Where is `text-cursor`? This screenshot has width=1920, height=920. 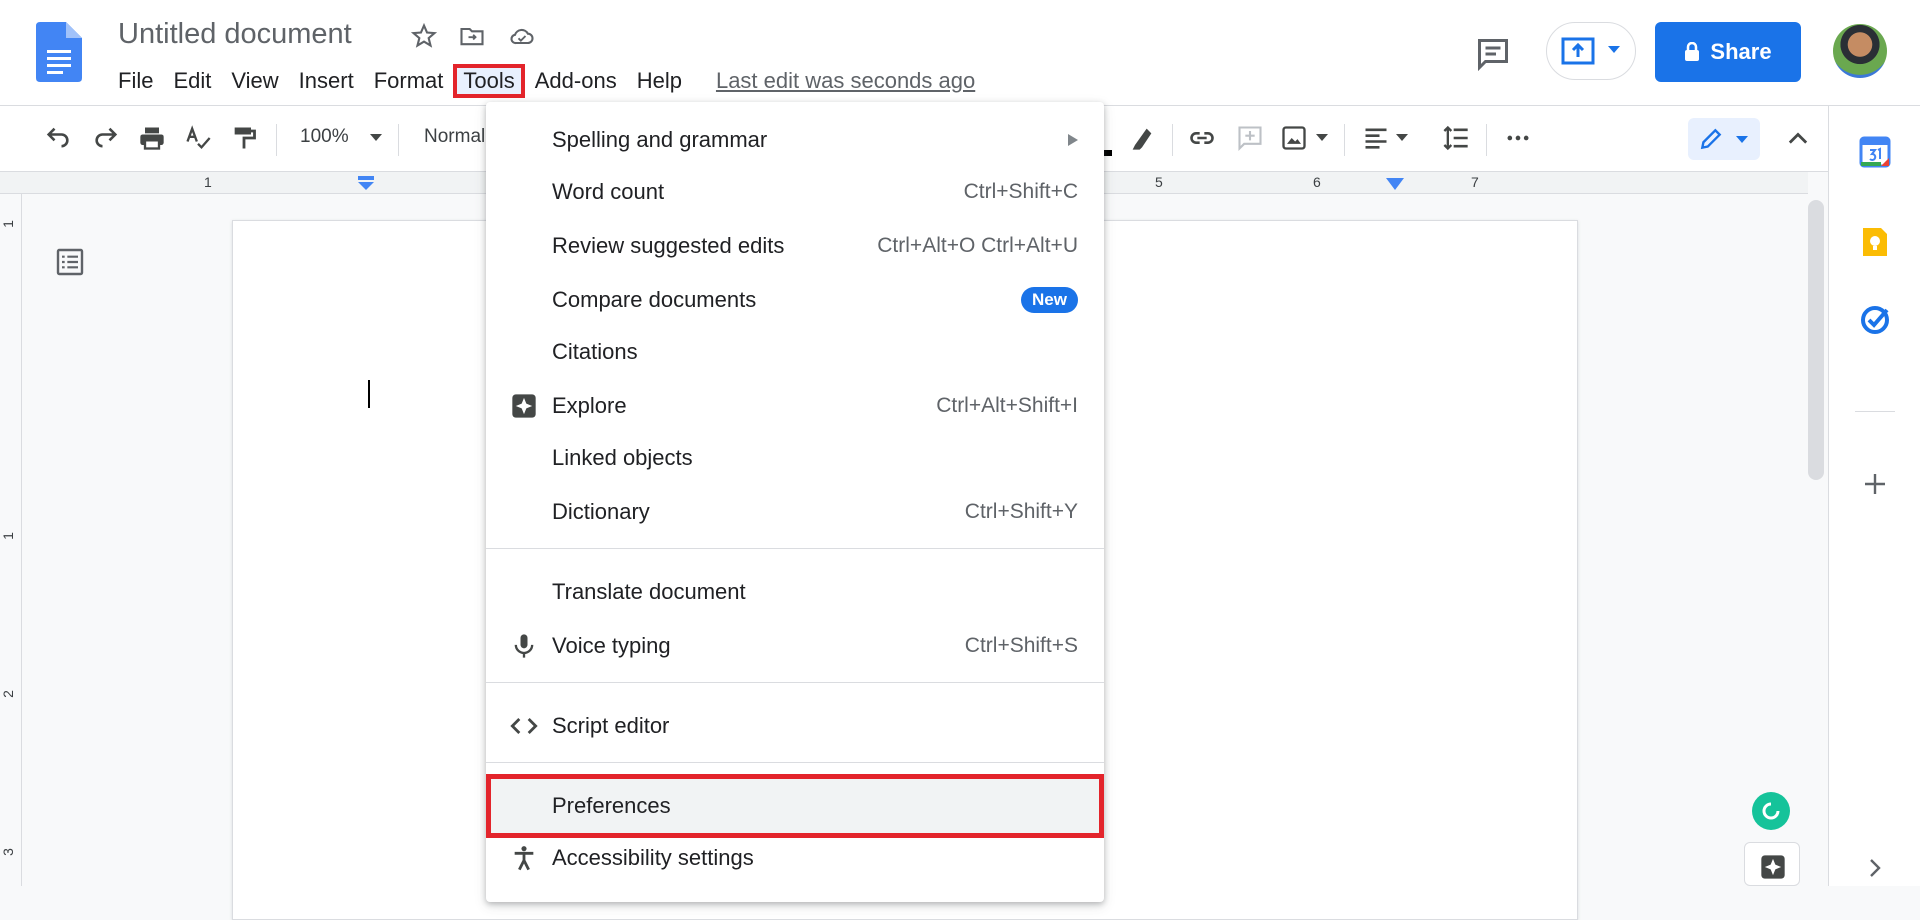 text-cursor is located at coordinates (369, 394).